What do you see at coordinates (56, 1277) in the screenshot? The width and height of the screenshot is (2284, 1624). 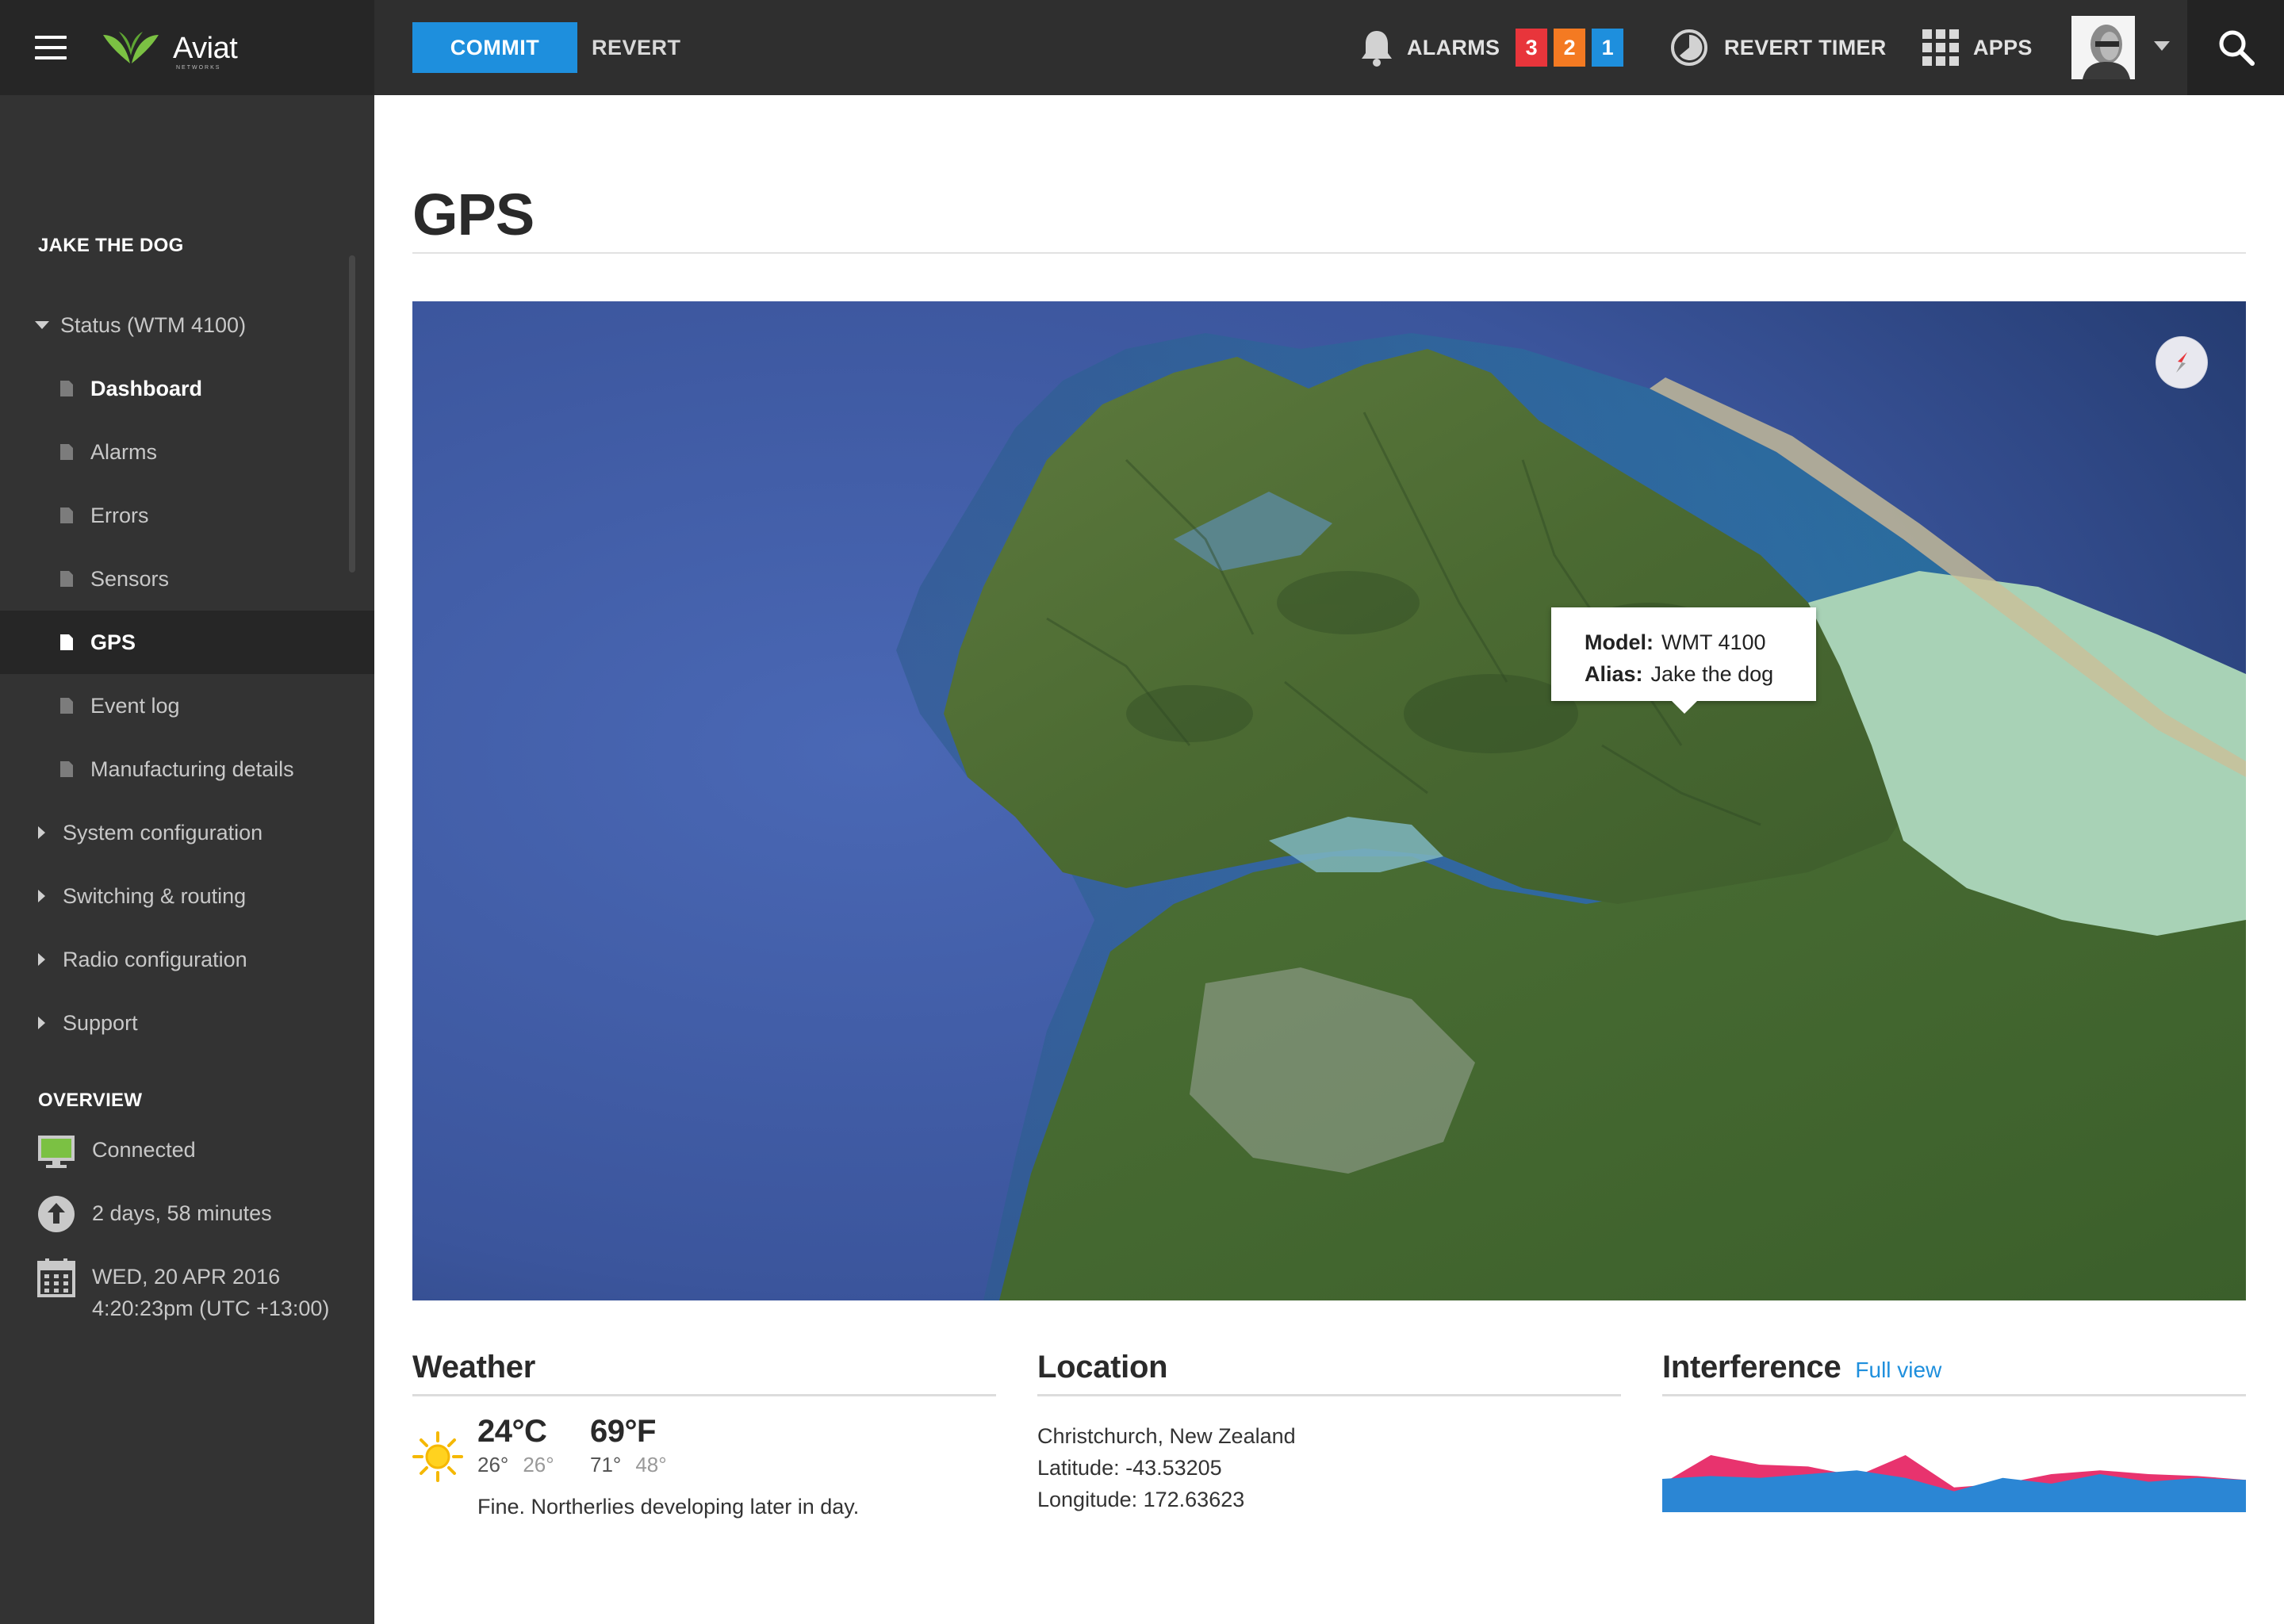 I see `calendar-icon` at bounding box center [56, 1277].